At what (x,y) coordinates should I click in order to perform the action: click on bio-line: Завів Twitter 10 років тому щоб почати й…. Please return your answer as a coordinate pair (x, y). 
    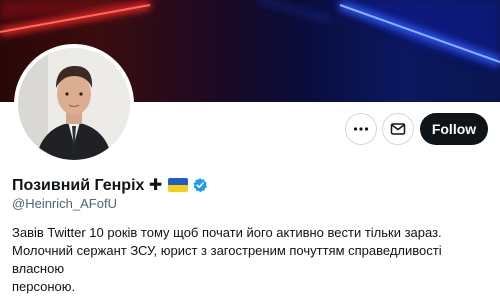
    Looking at the image, I should click on (227, 232).